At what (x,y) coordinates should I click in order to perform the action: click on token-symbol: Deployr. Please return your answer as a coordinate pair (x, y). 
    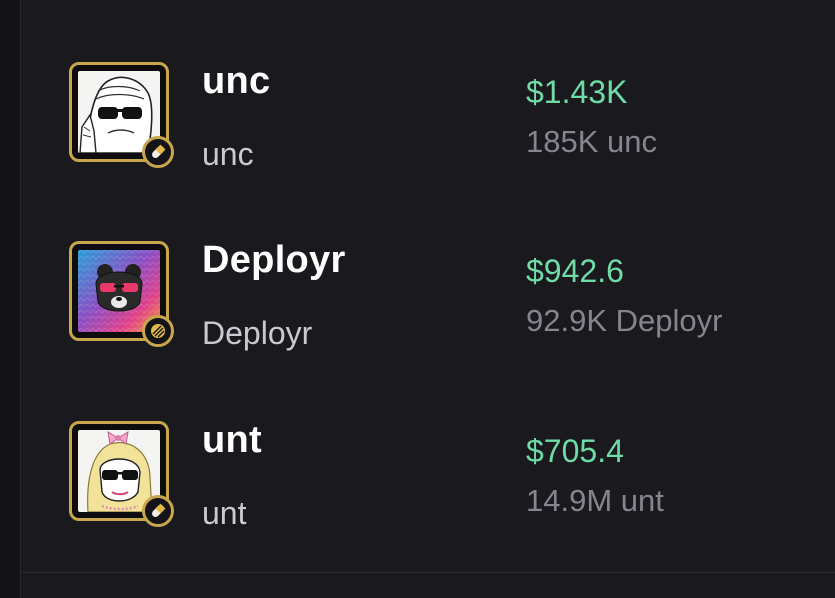
    Looking at the image, I should click on (257, 333).